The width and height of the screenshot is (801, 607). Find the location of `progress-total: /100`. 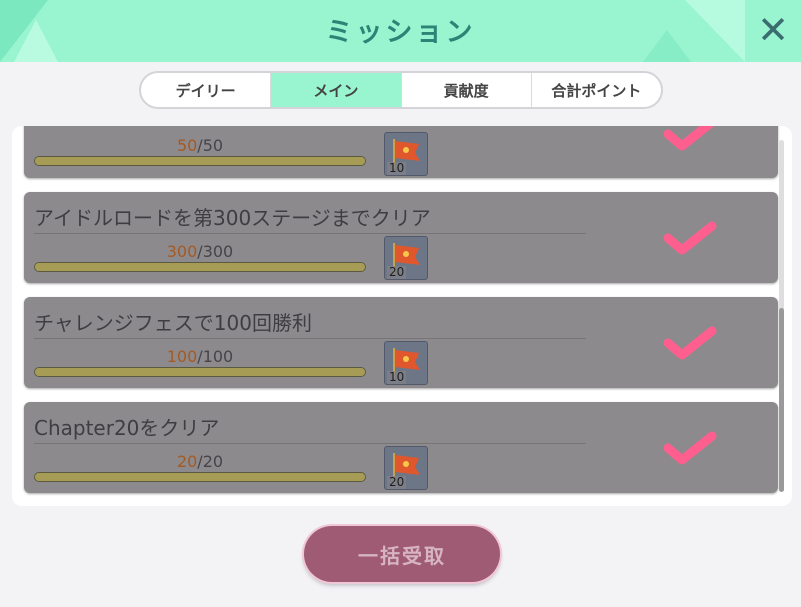

progress-total: /100 is located at coordinates (215, 356).